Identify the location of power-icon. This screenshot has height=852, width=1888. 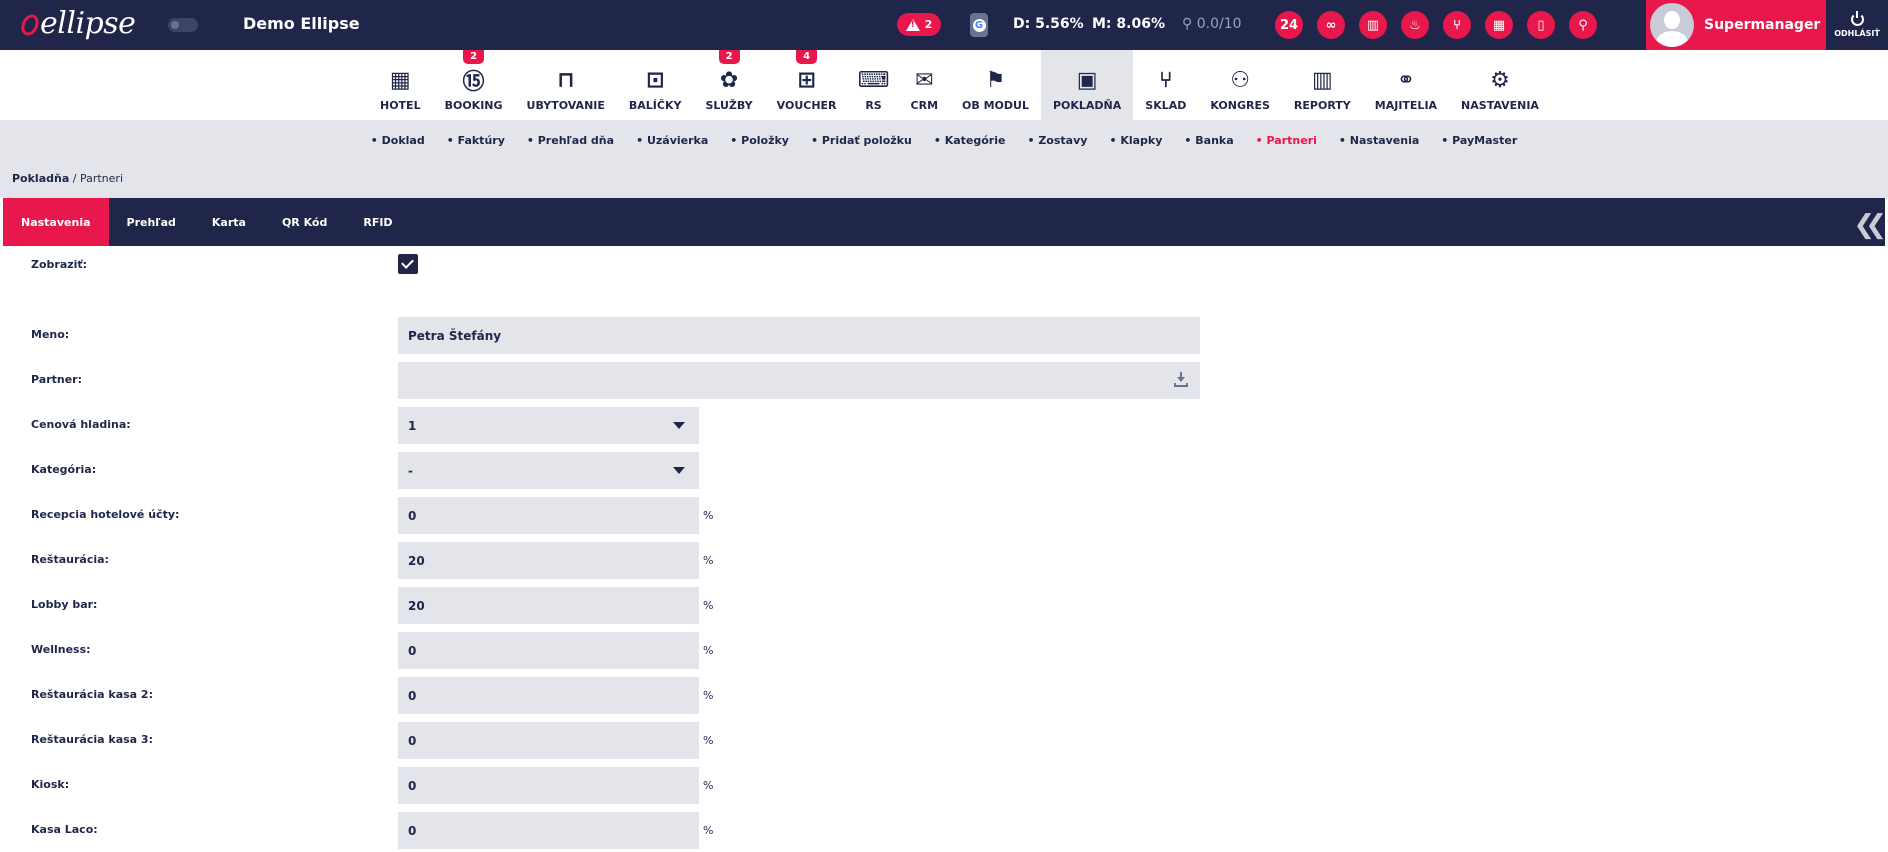
(1857, 18).